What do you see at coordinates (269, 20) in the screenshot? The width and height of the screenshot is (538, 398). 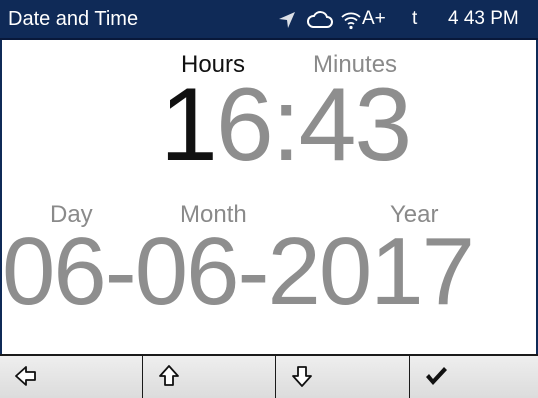 I see `status-bar: Date and Time A+ t 4 43 PM` at bounding box center [269, 20].